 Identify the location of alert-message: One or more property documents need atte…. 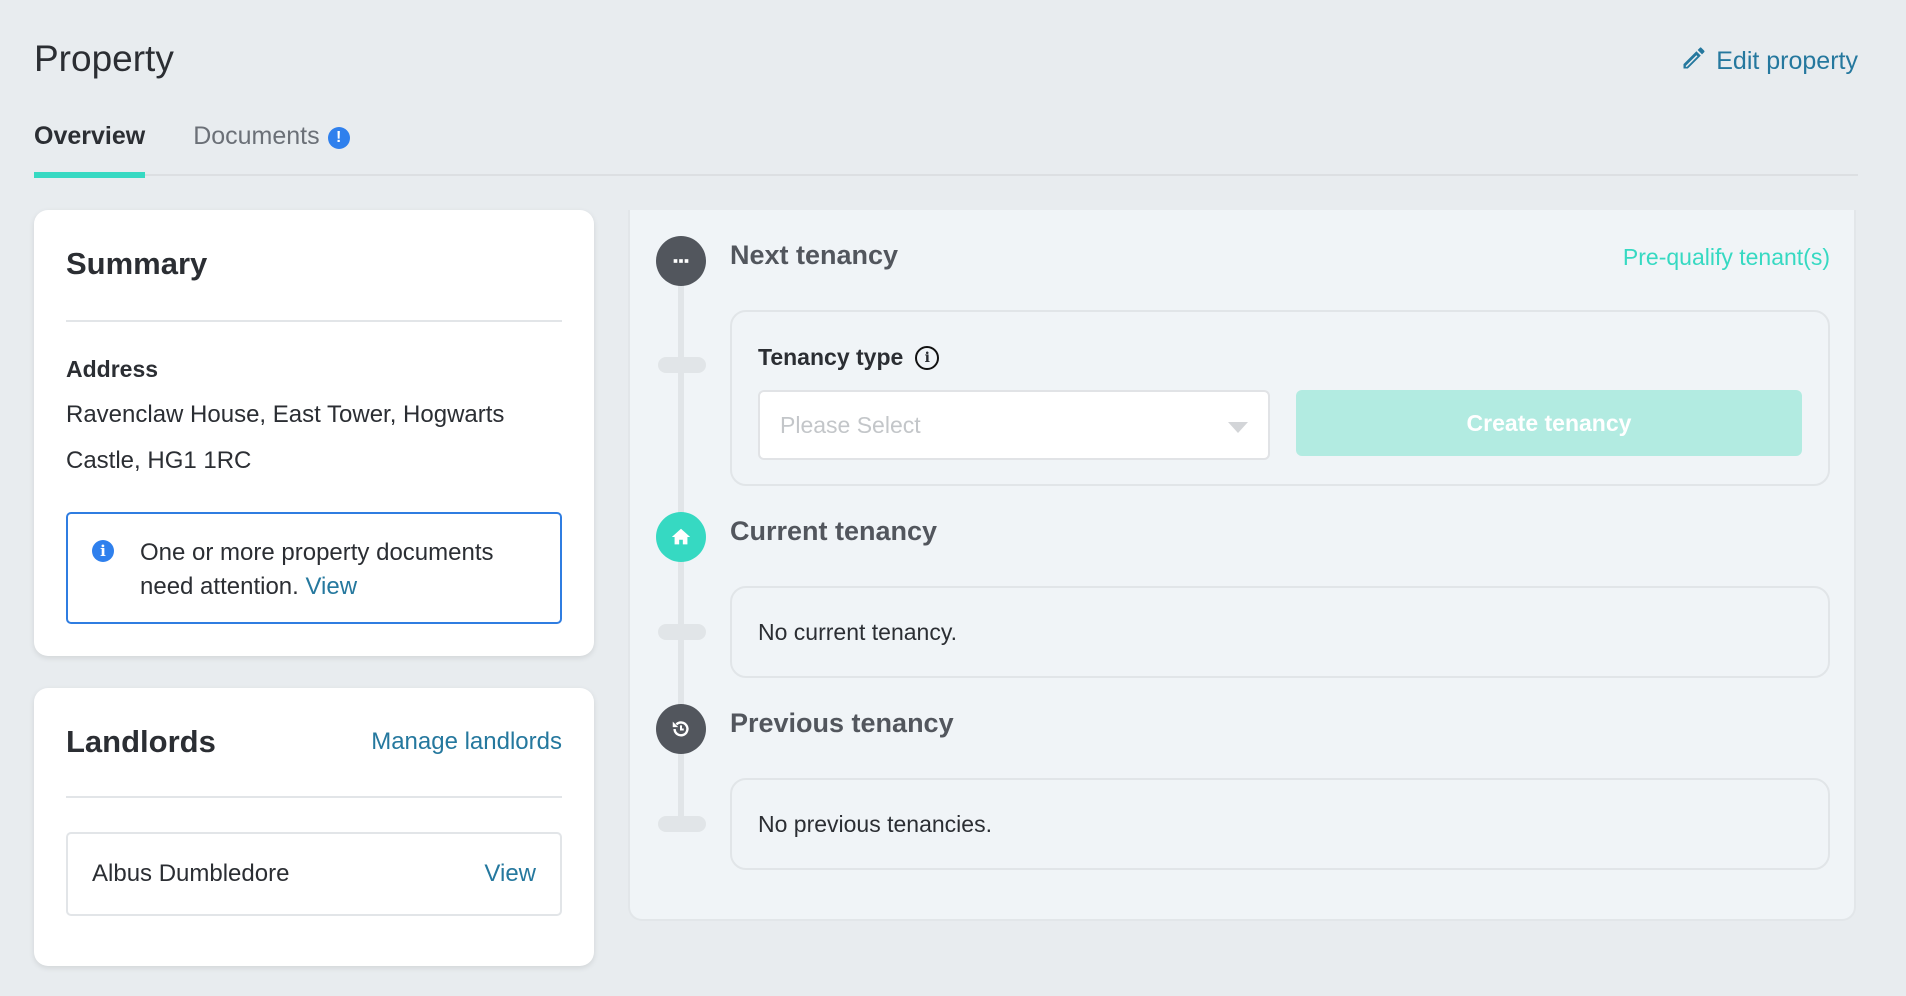
(340, 579).